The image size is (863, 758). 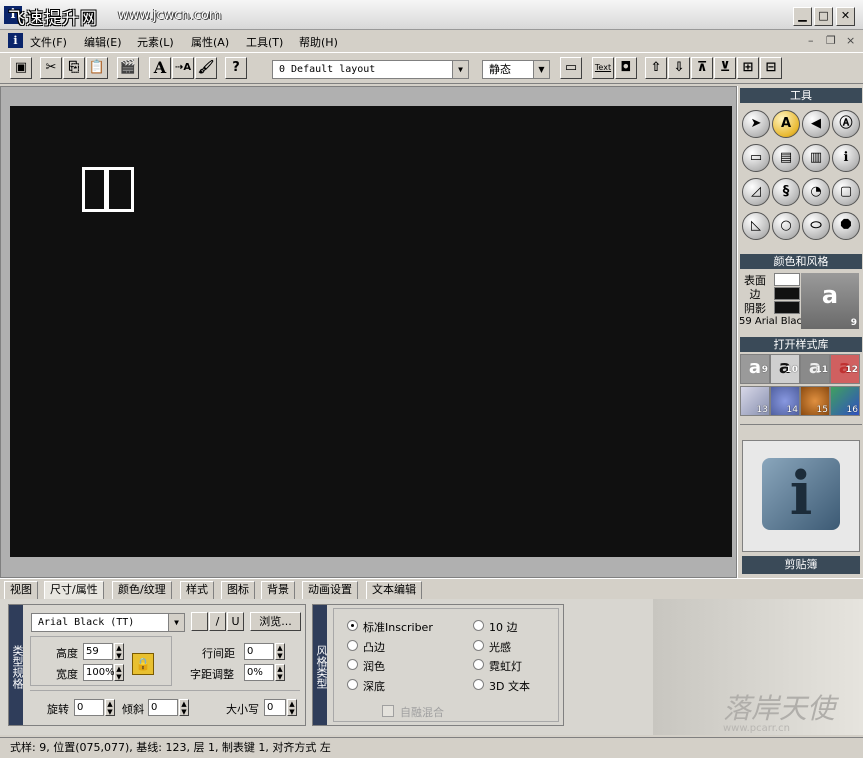 I want to click on maximize-button: □, so click(x=823, y=16).